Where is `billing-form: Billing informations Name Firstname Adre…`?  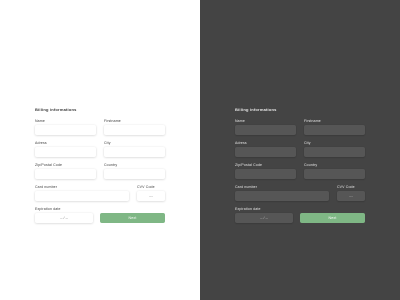 billing-form: Billing informations Name Firstname Adre… is located at coordinates (100, 168).